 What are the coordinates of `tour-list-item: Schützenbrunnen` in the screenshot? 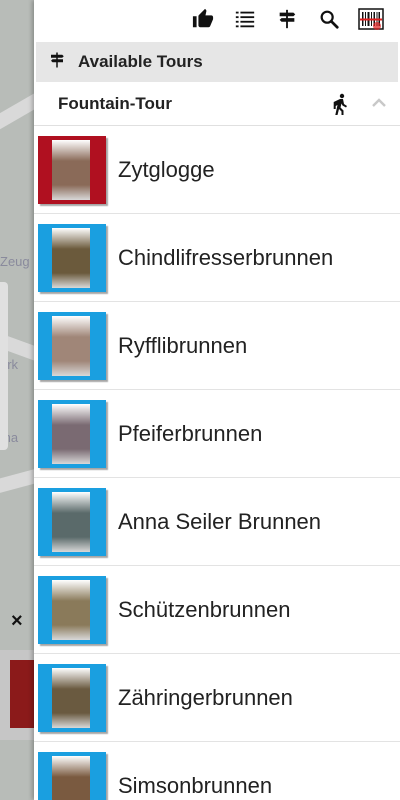 It's located at (217, 610).